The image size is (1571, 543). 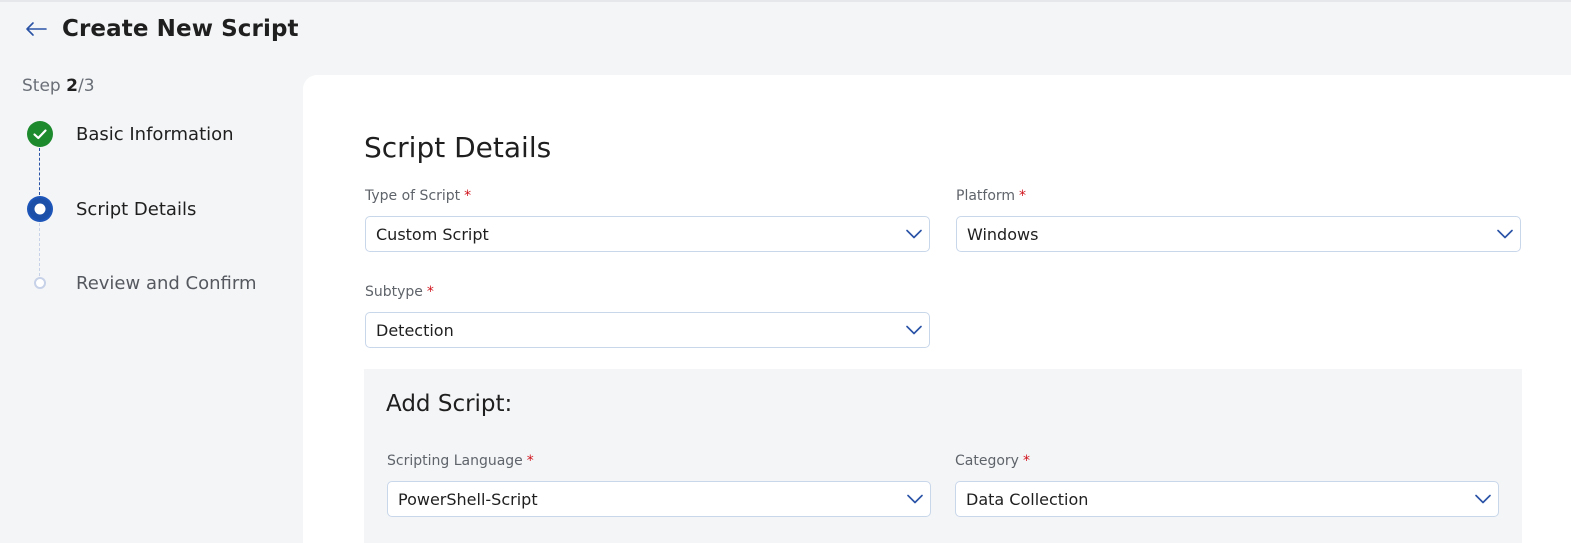 What do you see at coordinates (647, 197) in the screenshot?
I see `field-label: Type of Script *` at bounding box center [647, 197].